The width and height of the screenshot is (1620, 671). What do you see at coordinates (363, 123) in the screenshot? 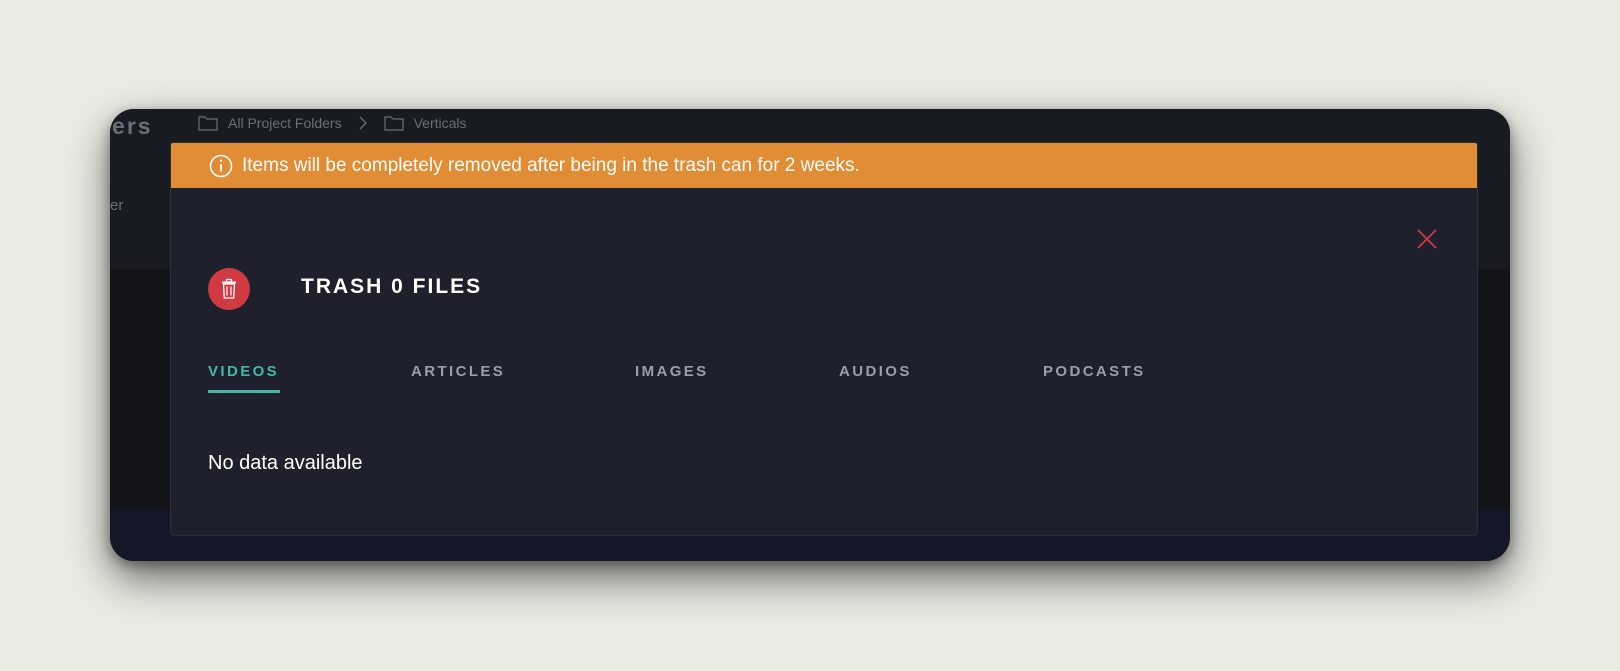
I see `chevron-right-icon` at bounding box center [363, 123].